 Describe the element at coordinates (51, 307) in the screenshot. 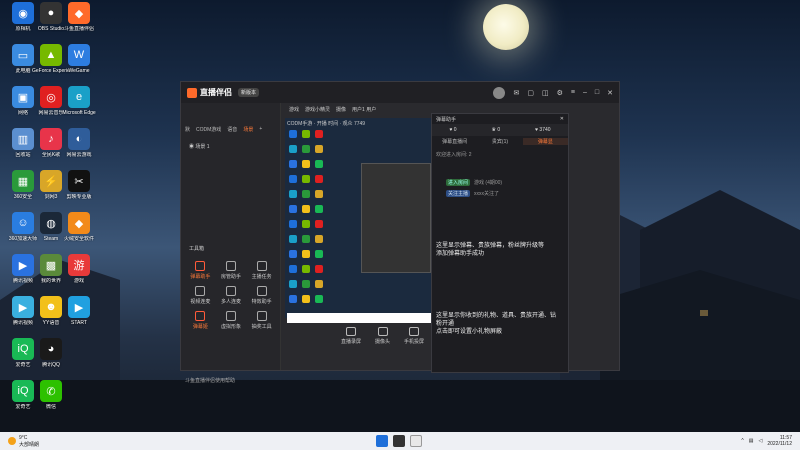

I see `app-icon: ☻` at that location.